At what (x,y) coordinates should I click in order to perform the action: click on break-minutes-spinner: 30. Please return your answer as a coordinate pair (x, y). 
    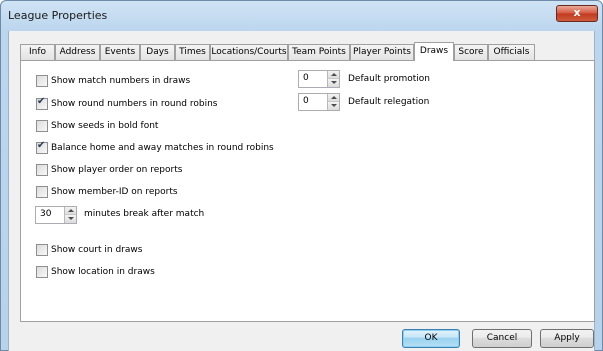
    Looking at the image, I should click on (56, 215).